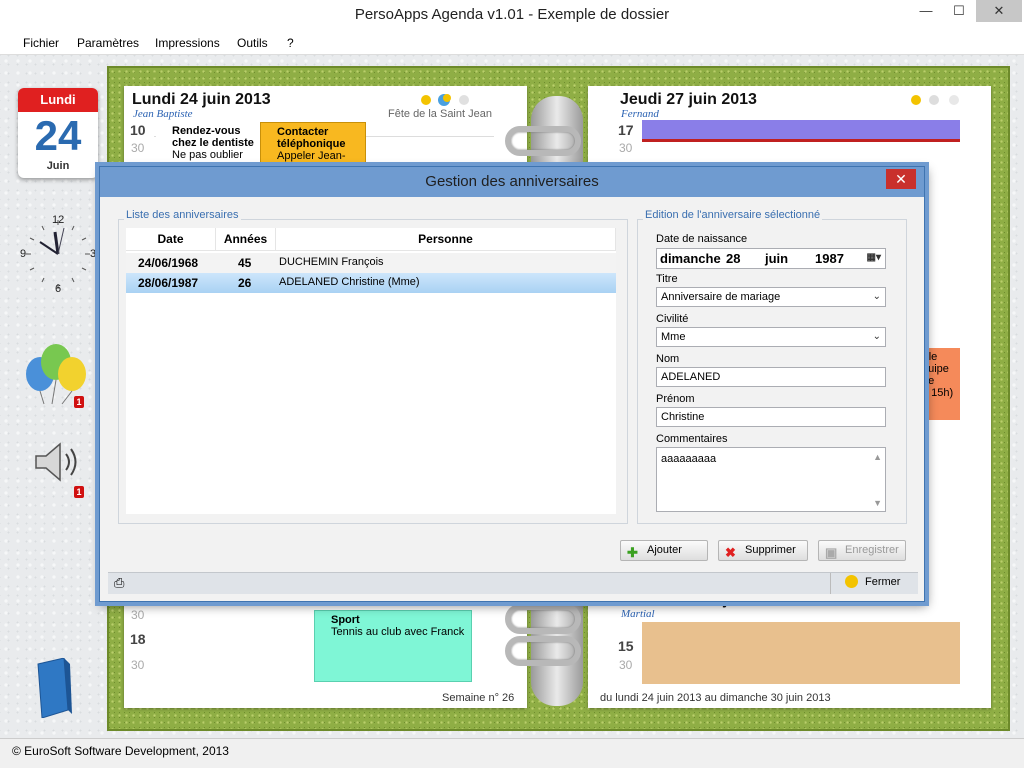 The image size is (1024, 768). Describe the element at coordinates (851, 581) in the screenshot. I see `close-circle-icon` at that location.